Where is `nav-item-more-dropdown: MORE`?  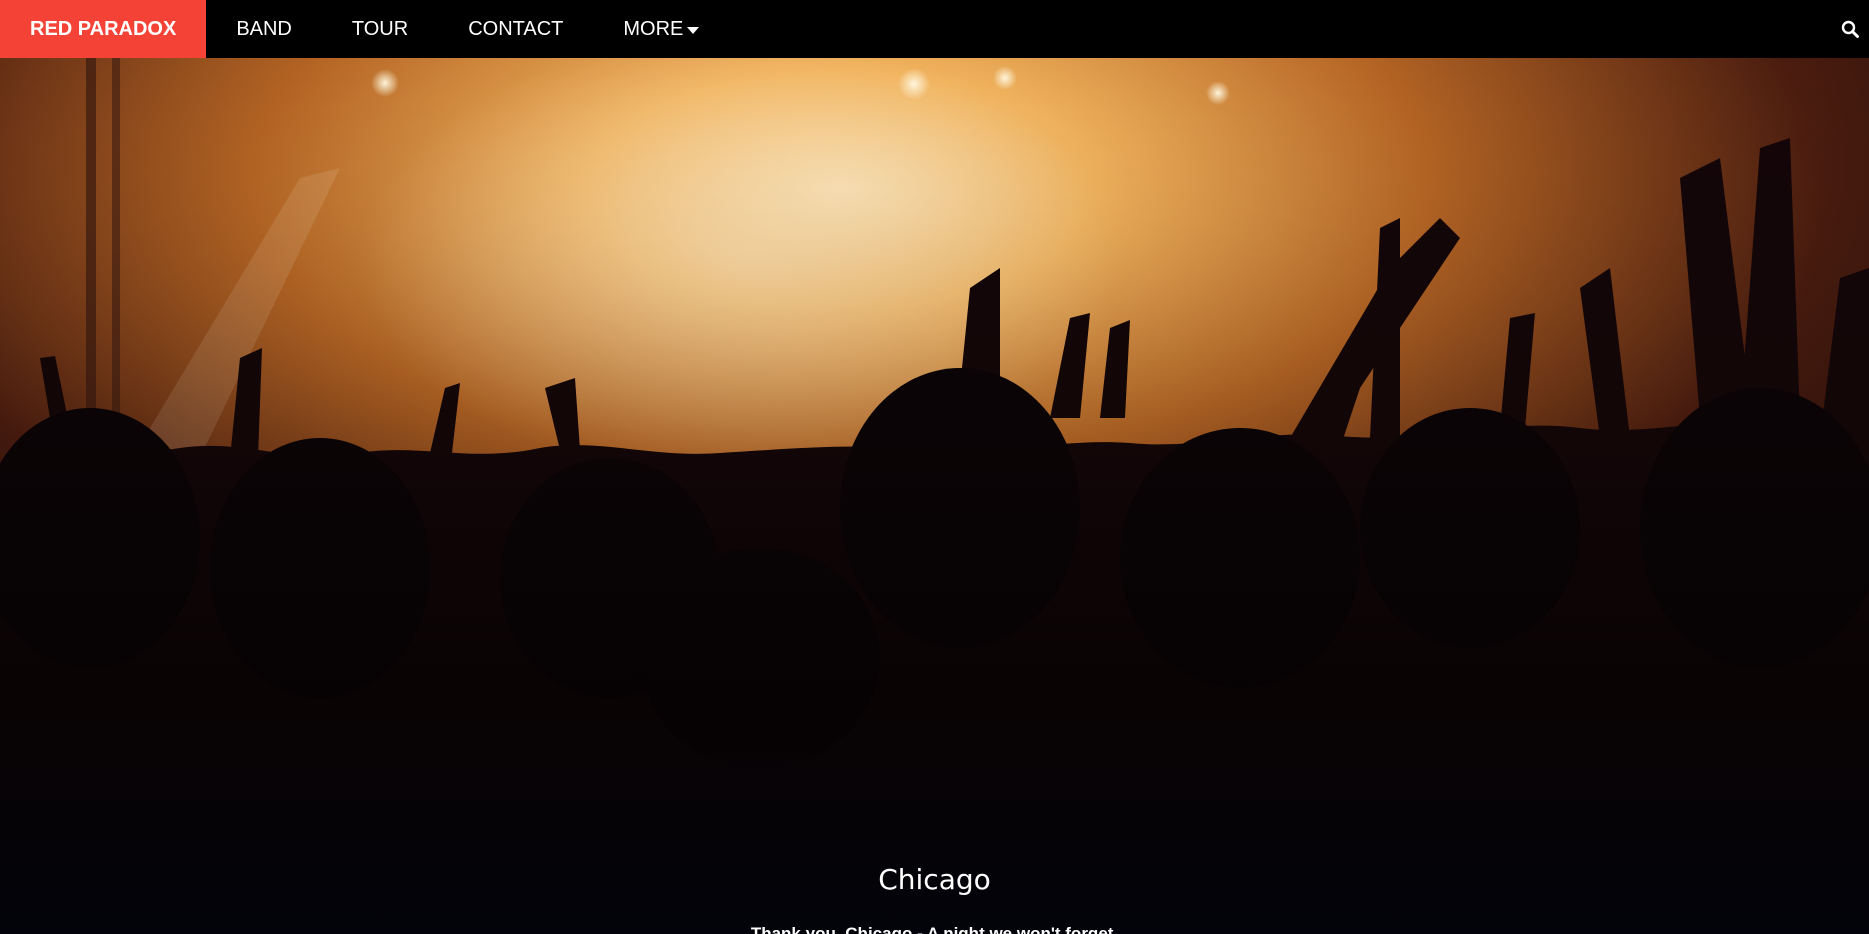
nav-item-more-dropdown: MORE is located at coordinates (661, 29).